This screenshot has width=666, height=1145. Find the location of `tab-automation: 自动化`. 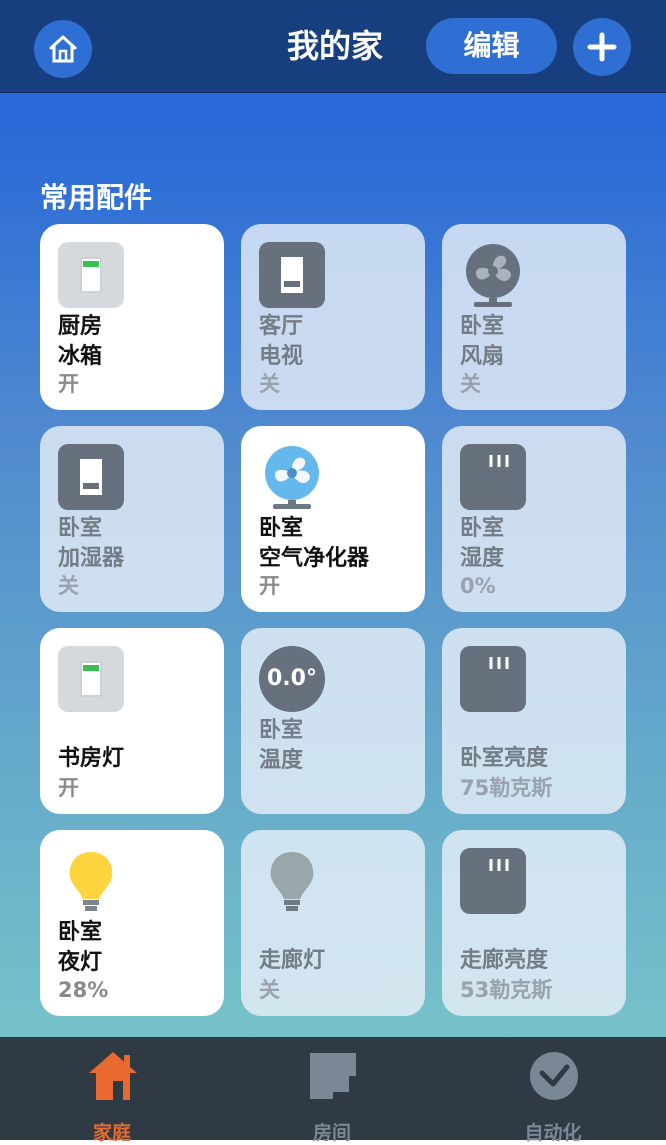

tab-automation: 自动化 is located at coordinates (553, 1096).